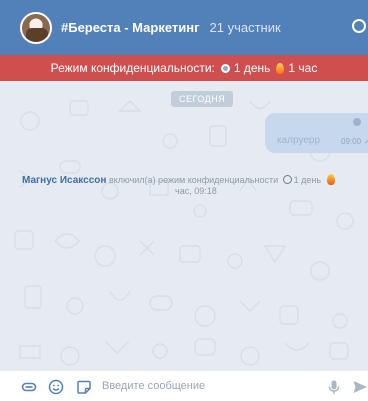 The width and height of the screenshot is (368, 401). What do you see at coordinates (351, 141) in the screenshot?
I see `message-time: 09:00` at bounding box center [351, 141].